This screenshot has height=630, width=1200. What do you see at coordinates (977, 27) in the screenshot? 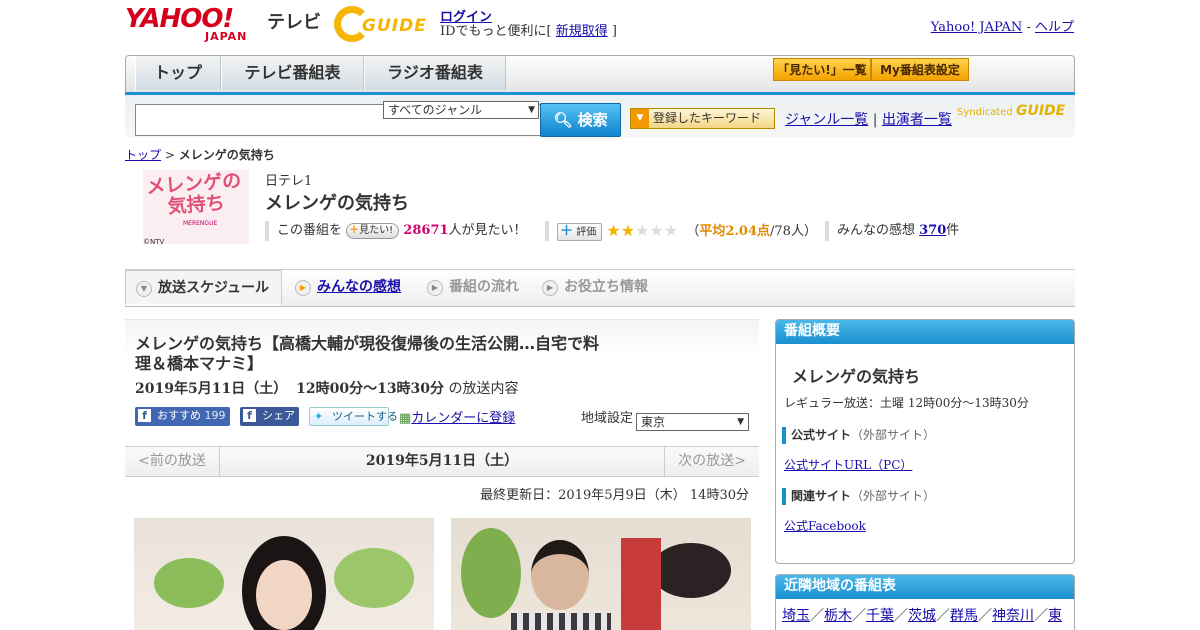
I see `yahoo-japan-link: Yahoo! JAPAN` at bounding box center [977, 27].